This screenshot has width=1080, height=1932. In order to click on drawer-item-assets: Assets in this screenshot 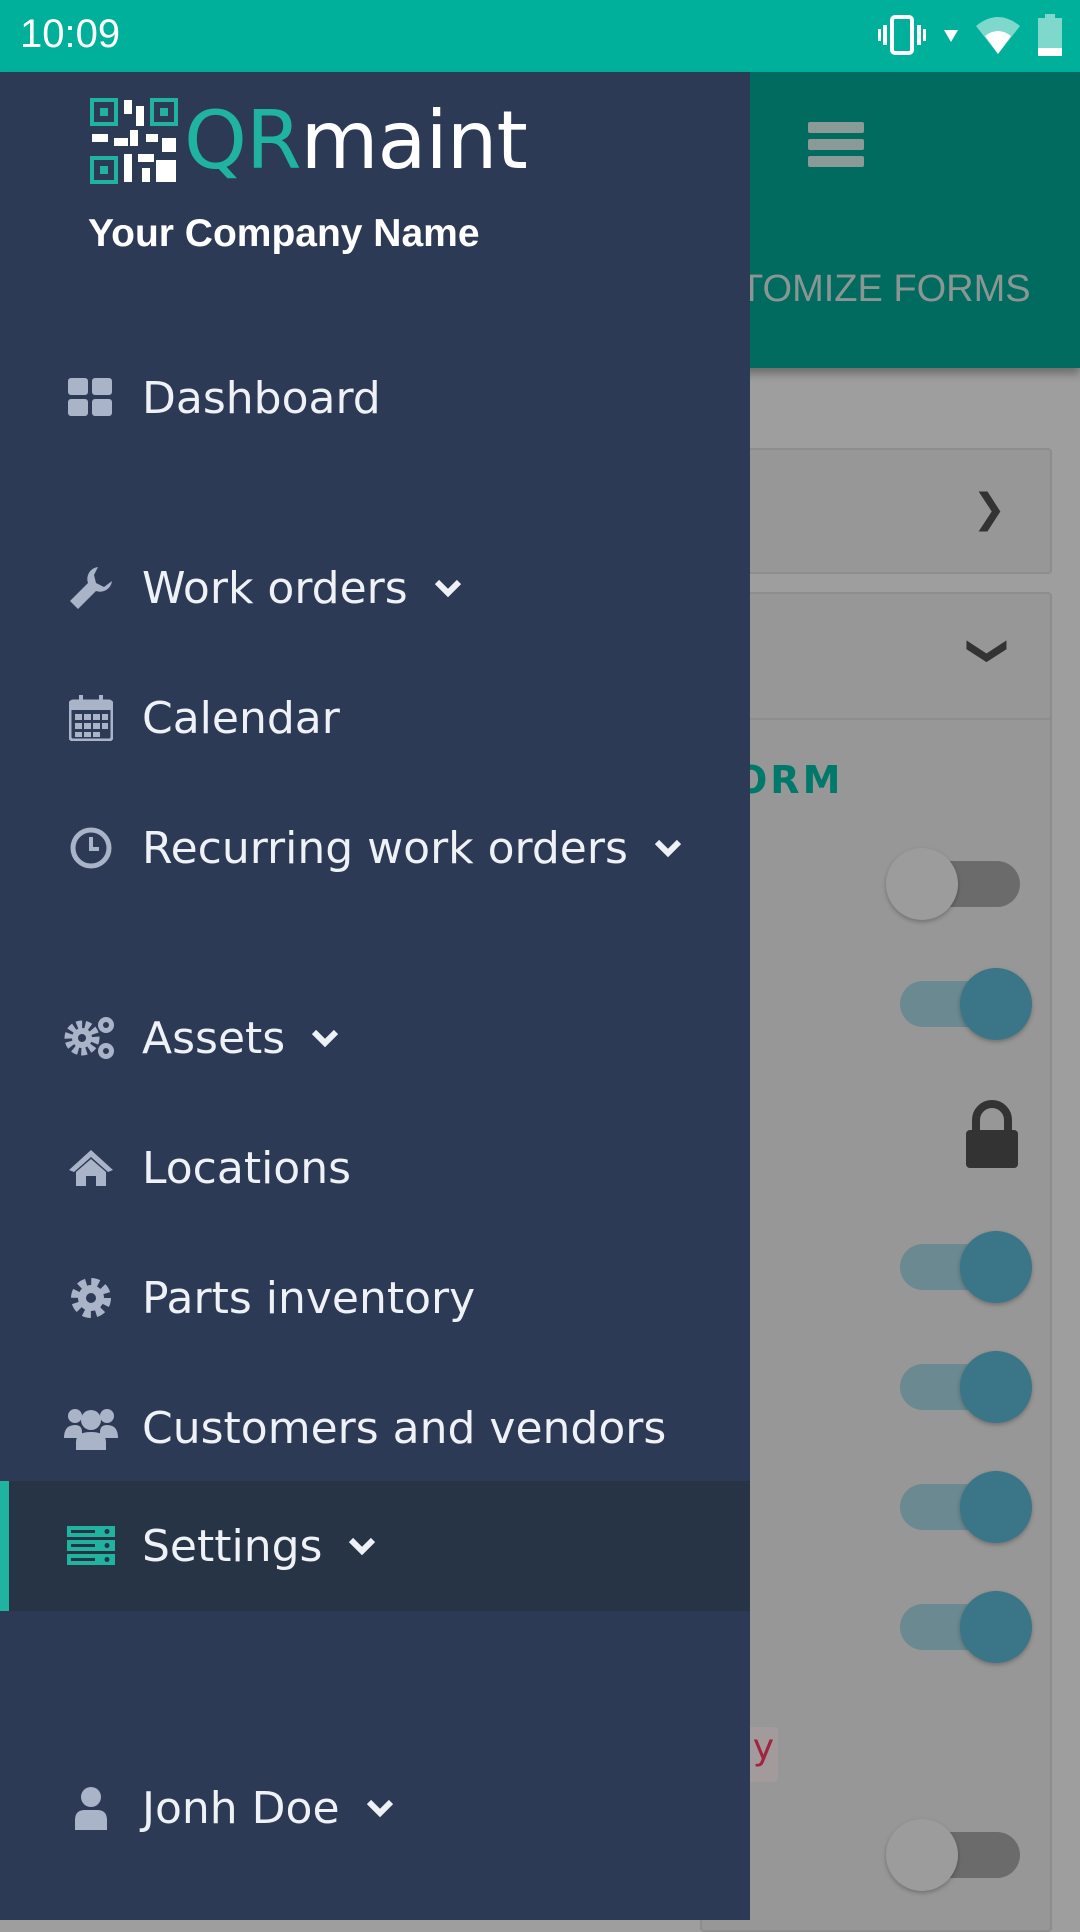, I will do `click(375, 1038)`.